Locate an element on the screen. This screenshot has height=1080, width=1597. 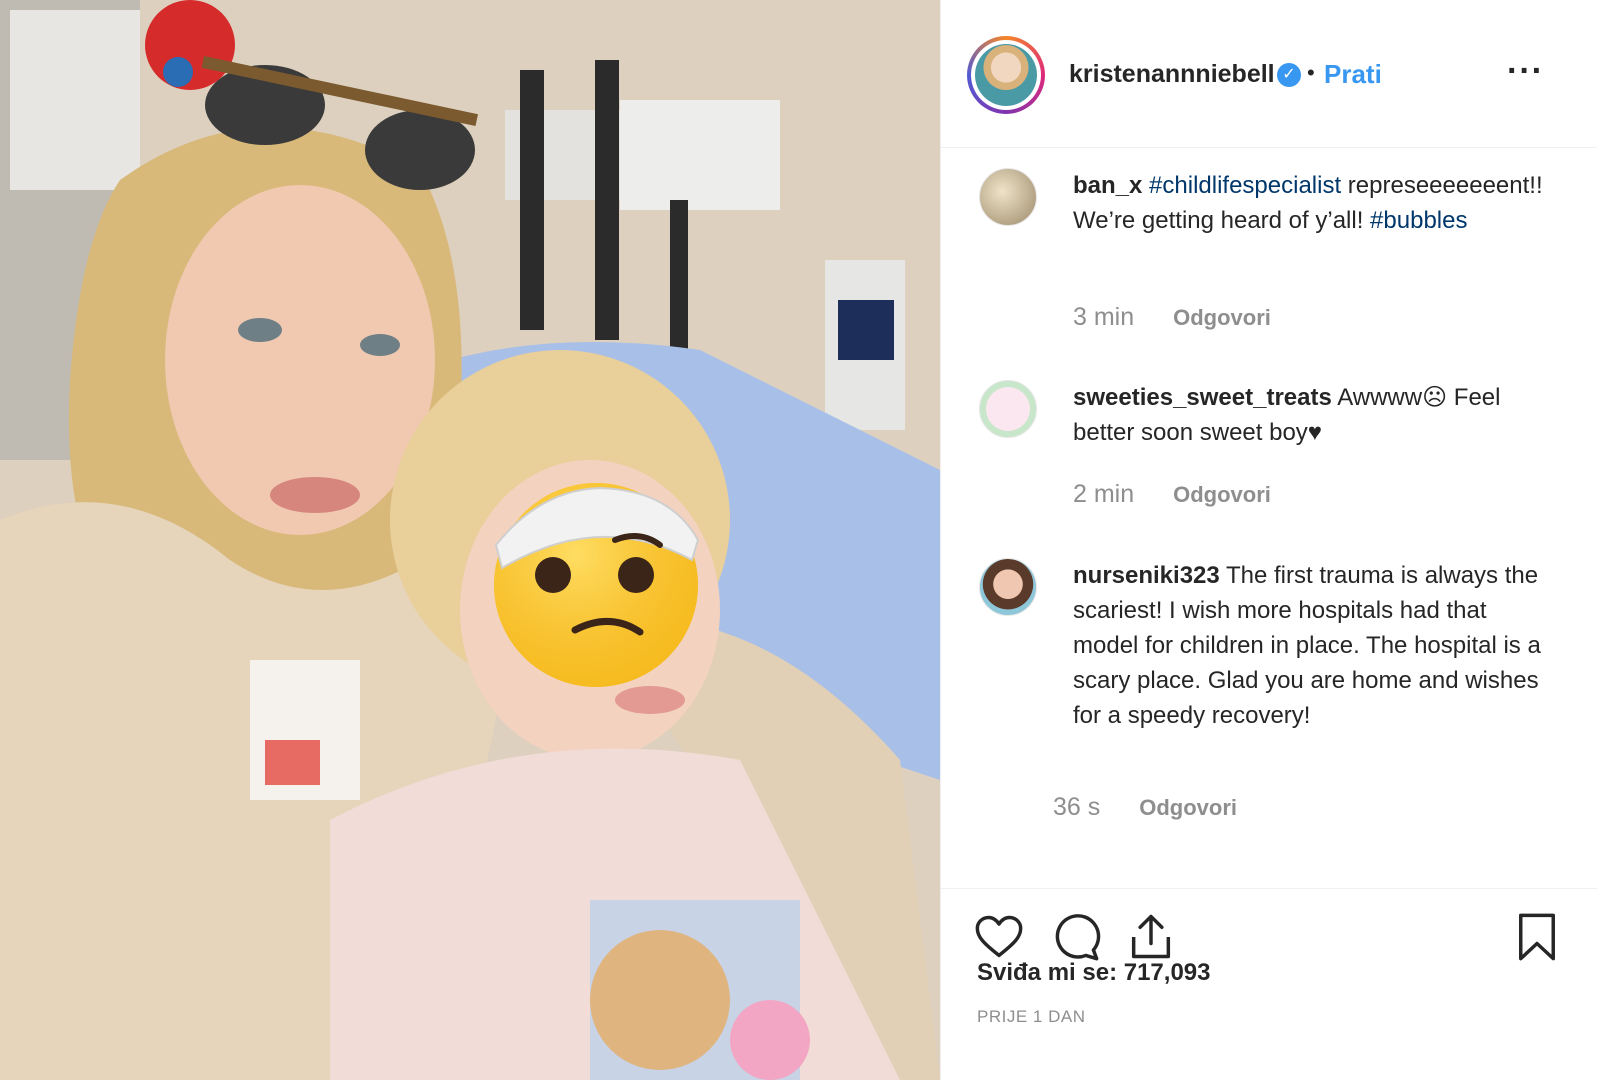
author-username: kristenannniebell is located at coordinates (1172, 74).